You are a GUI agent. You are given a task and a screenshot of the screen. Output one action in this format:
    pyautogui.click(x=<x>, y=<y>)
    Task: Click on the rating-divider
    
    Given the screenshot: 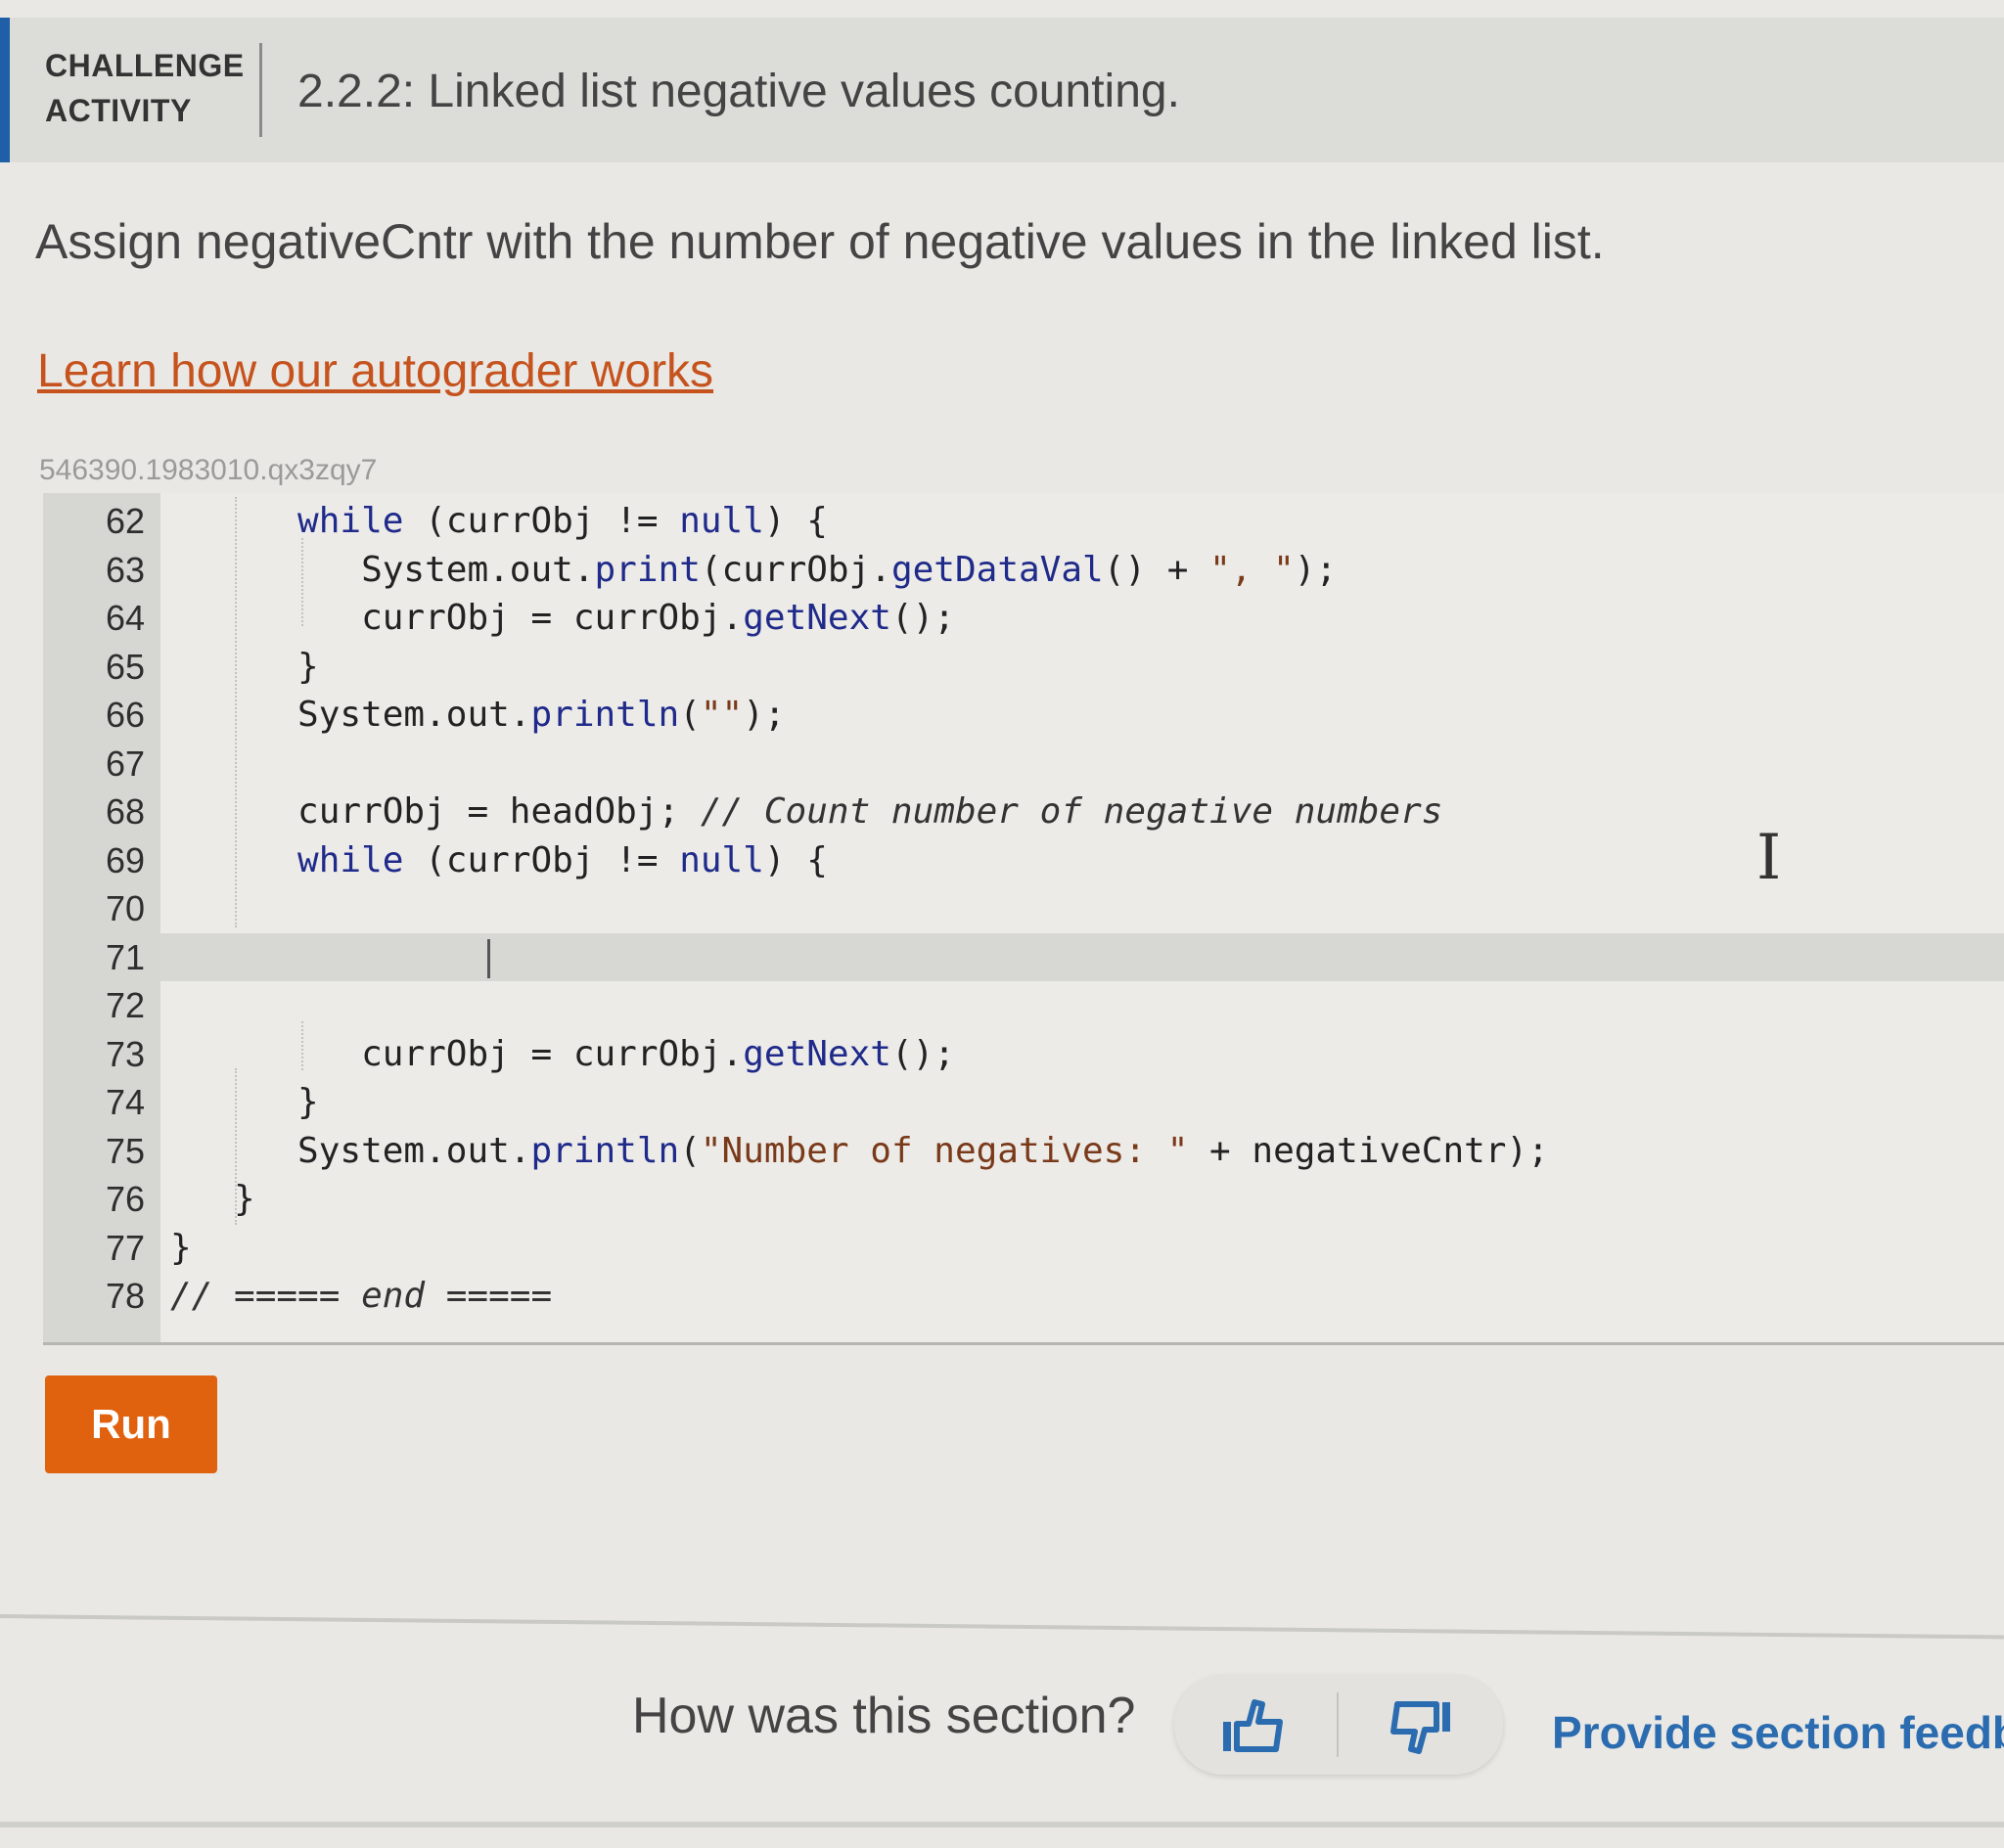 What is the action you would take?
    pyautogui.click(x=1338, y=1724)
    